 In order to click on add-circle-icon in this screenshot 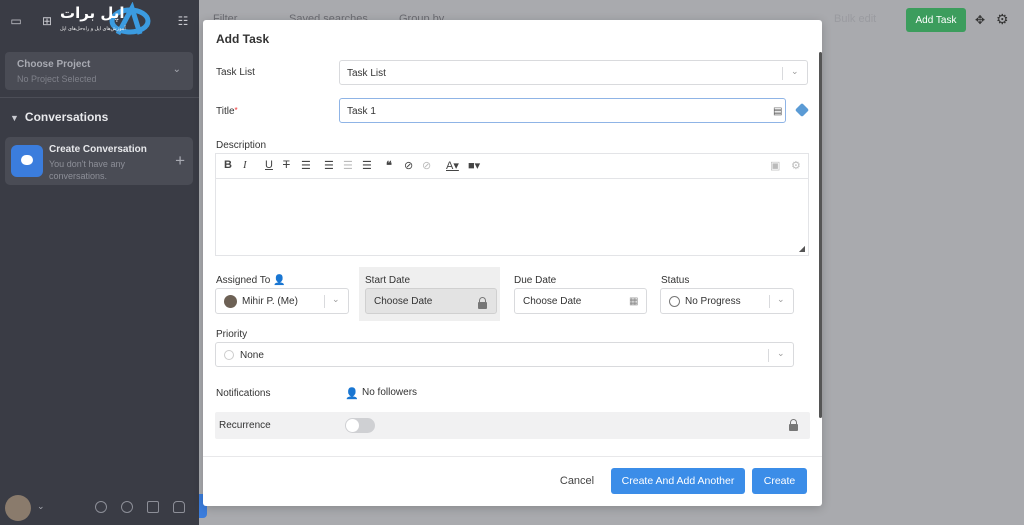, I will do `click(127, 507)`.